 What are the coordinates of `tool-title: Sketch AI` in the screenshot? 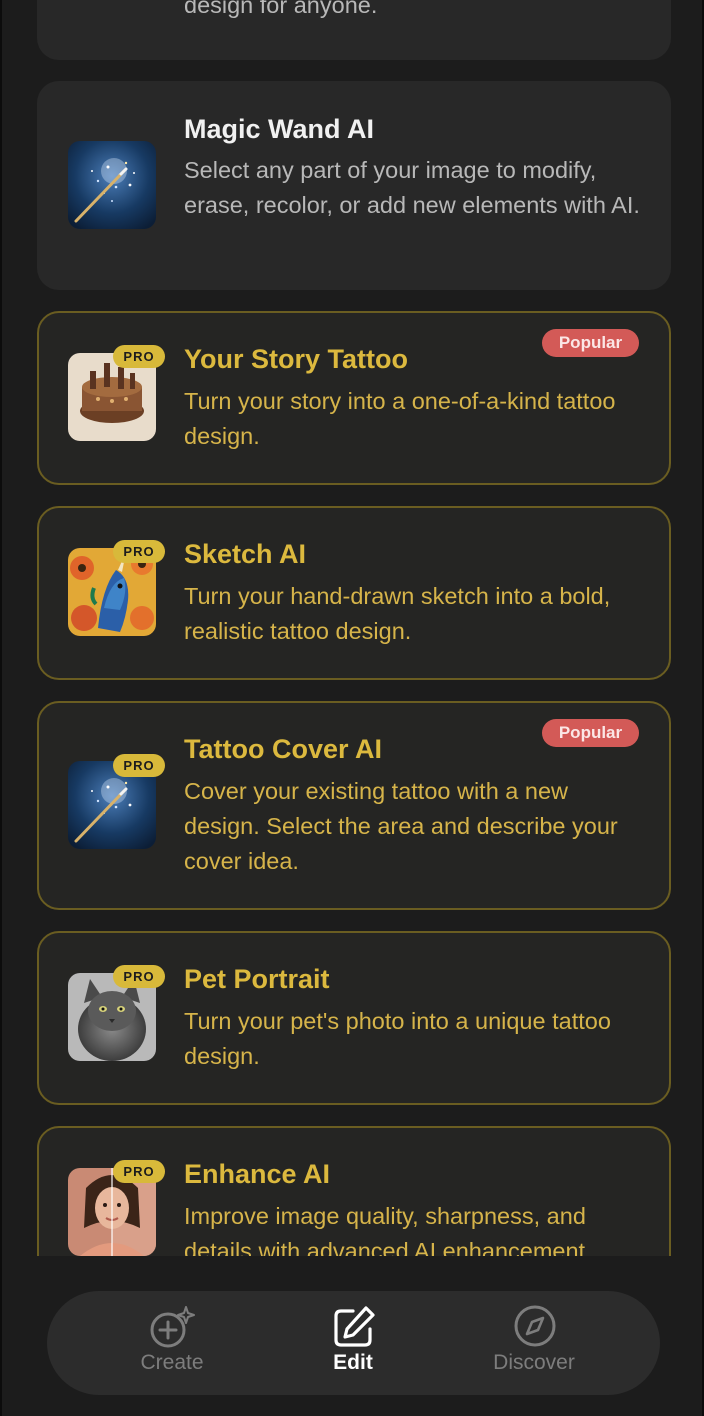 It's located at (245, 554).